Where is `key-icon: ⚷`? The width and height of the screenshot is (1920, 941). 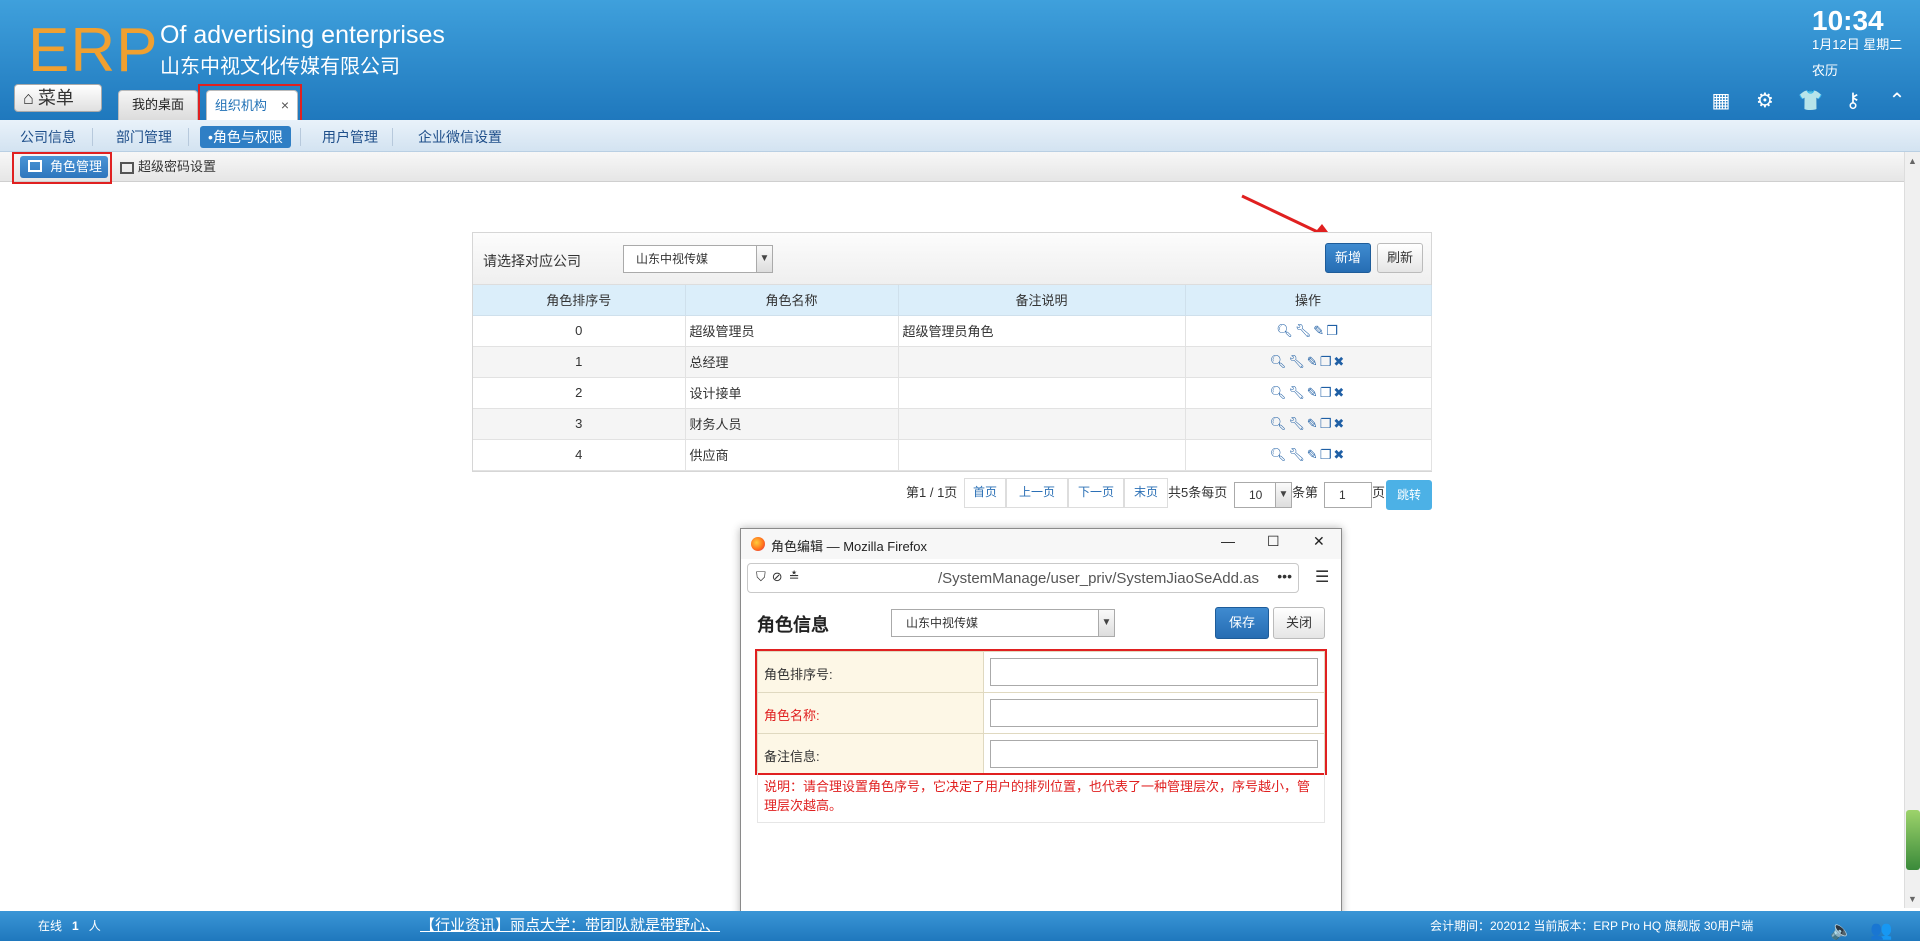
key-icon: ⚷ is located at coordinates (1853, 101).